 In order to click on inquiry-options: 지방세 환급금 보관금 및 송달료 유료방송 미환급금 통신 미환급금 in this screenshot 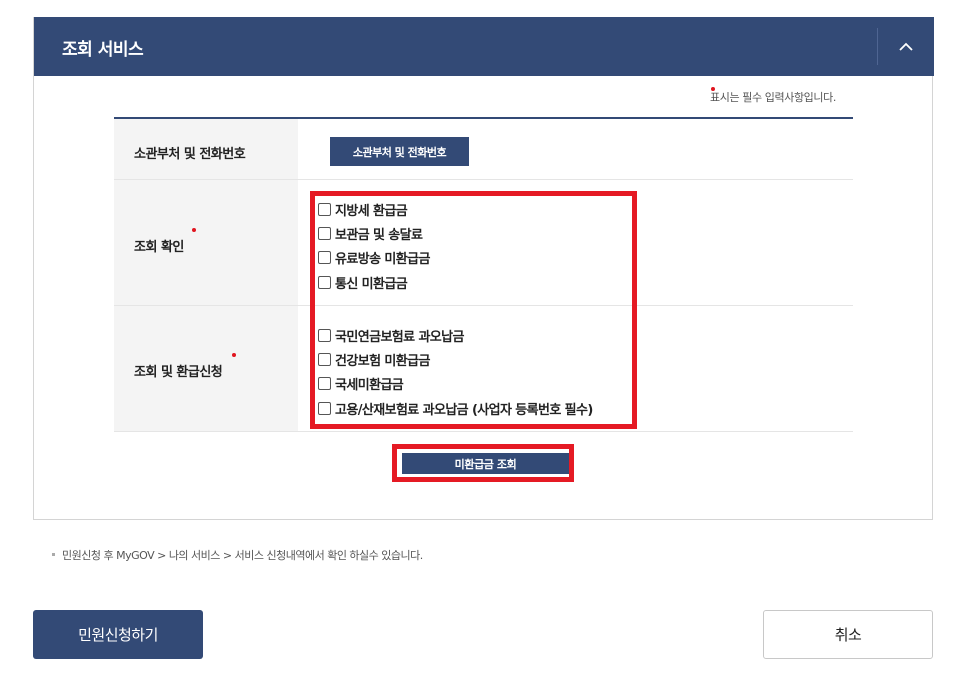, I will do `click(374, 245)`.